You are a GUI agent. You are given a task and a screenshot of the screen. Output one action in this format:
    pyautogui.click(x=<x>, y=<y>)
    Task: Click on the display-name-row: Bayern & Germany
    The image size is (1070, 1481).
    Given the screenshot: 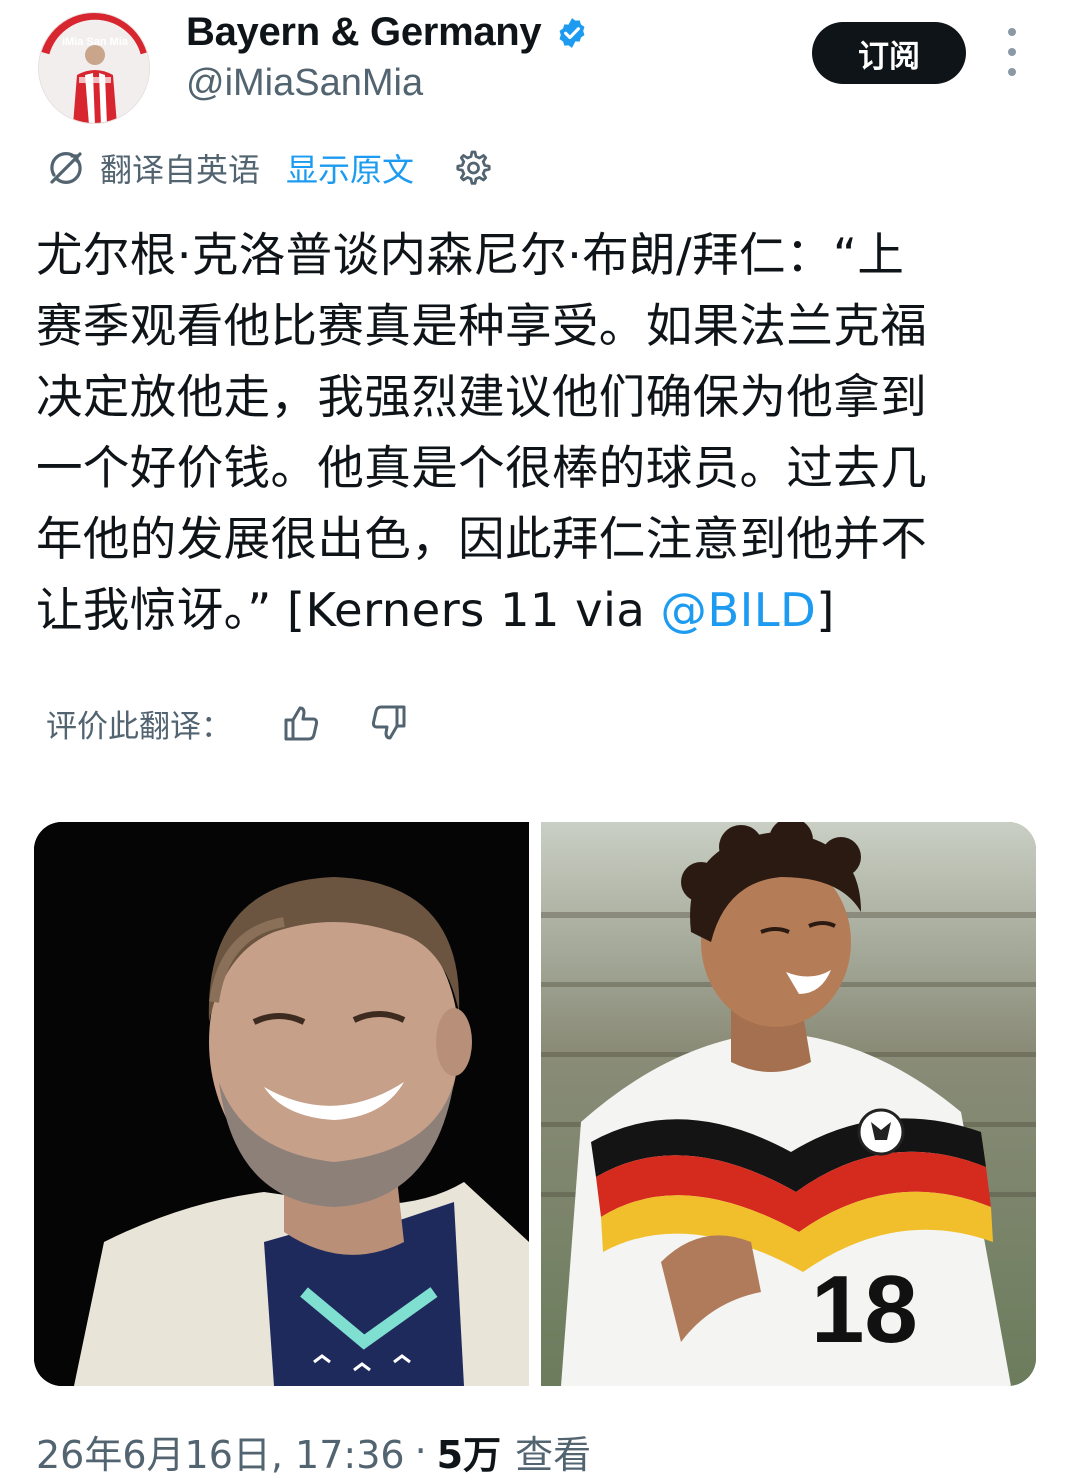 What is the action you would take?
    pyautogui.click(x=387, y=32)
    